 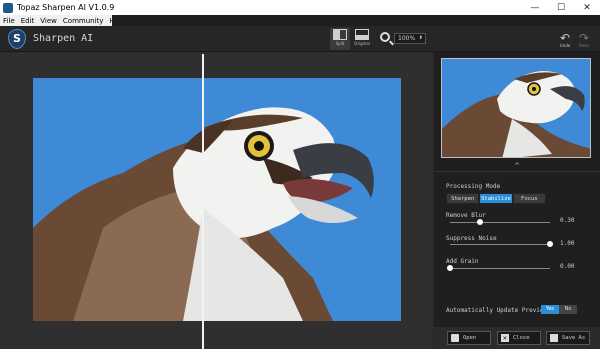 I want to click on menu-bar: File Edit View Community Help, so click(x=62, y=20).